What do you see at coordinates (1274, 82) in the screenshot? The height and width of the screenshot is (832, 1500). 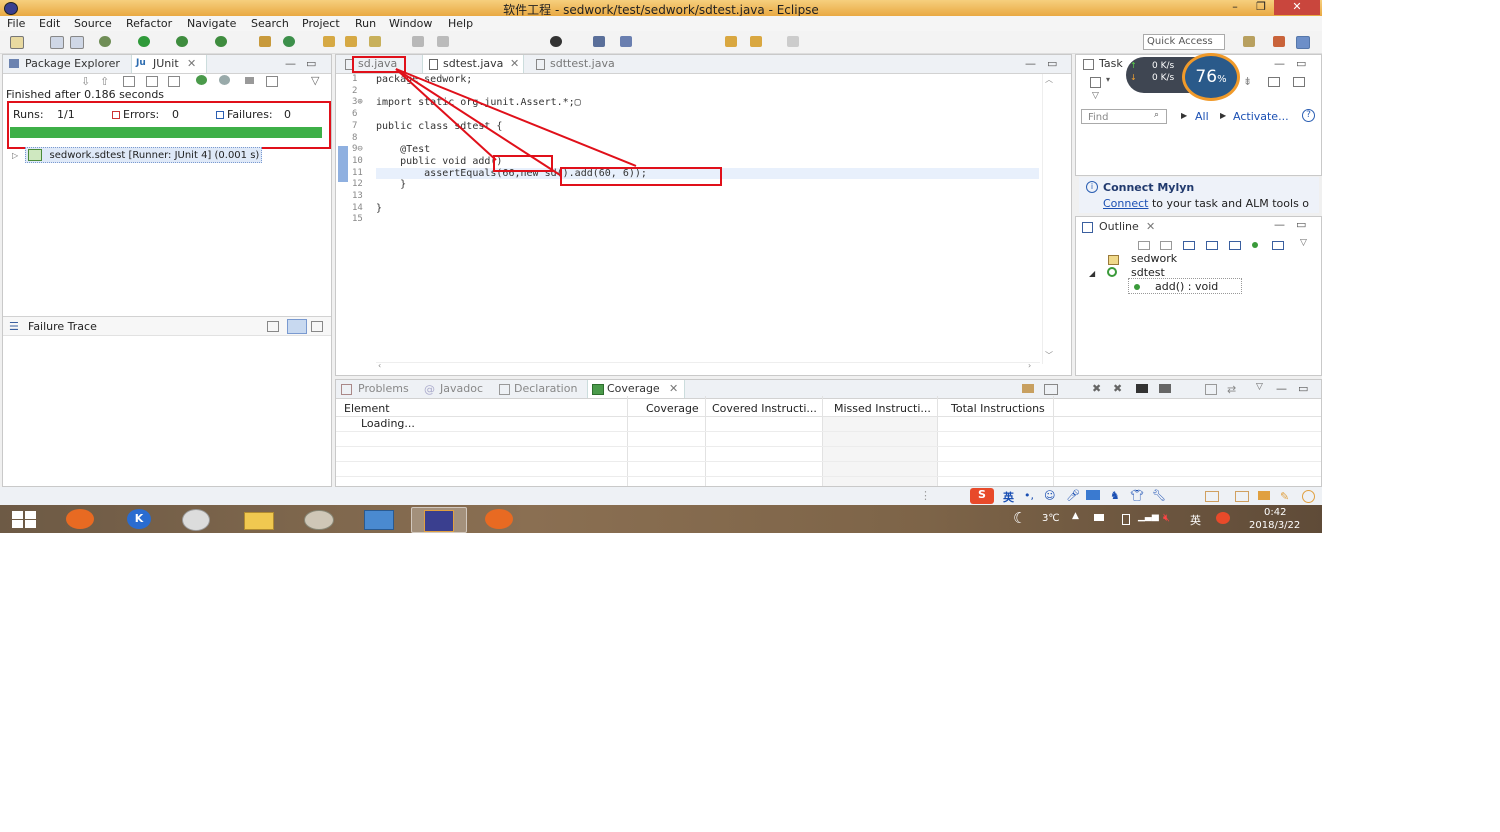 I see `task-view-icon` at bounding box center [1274, 82].